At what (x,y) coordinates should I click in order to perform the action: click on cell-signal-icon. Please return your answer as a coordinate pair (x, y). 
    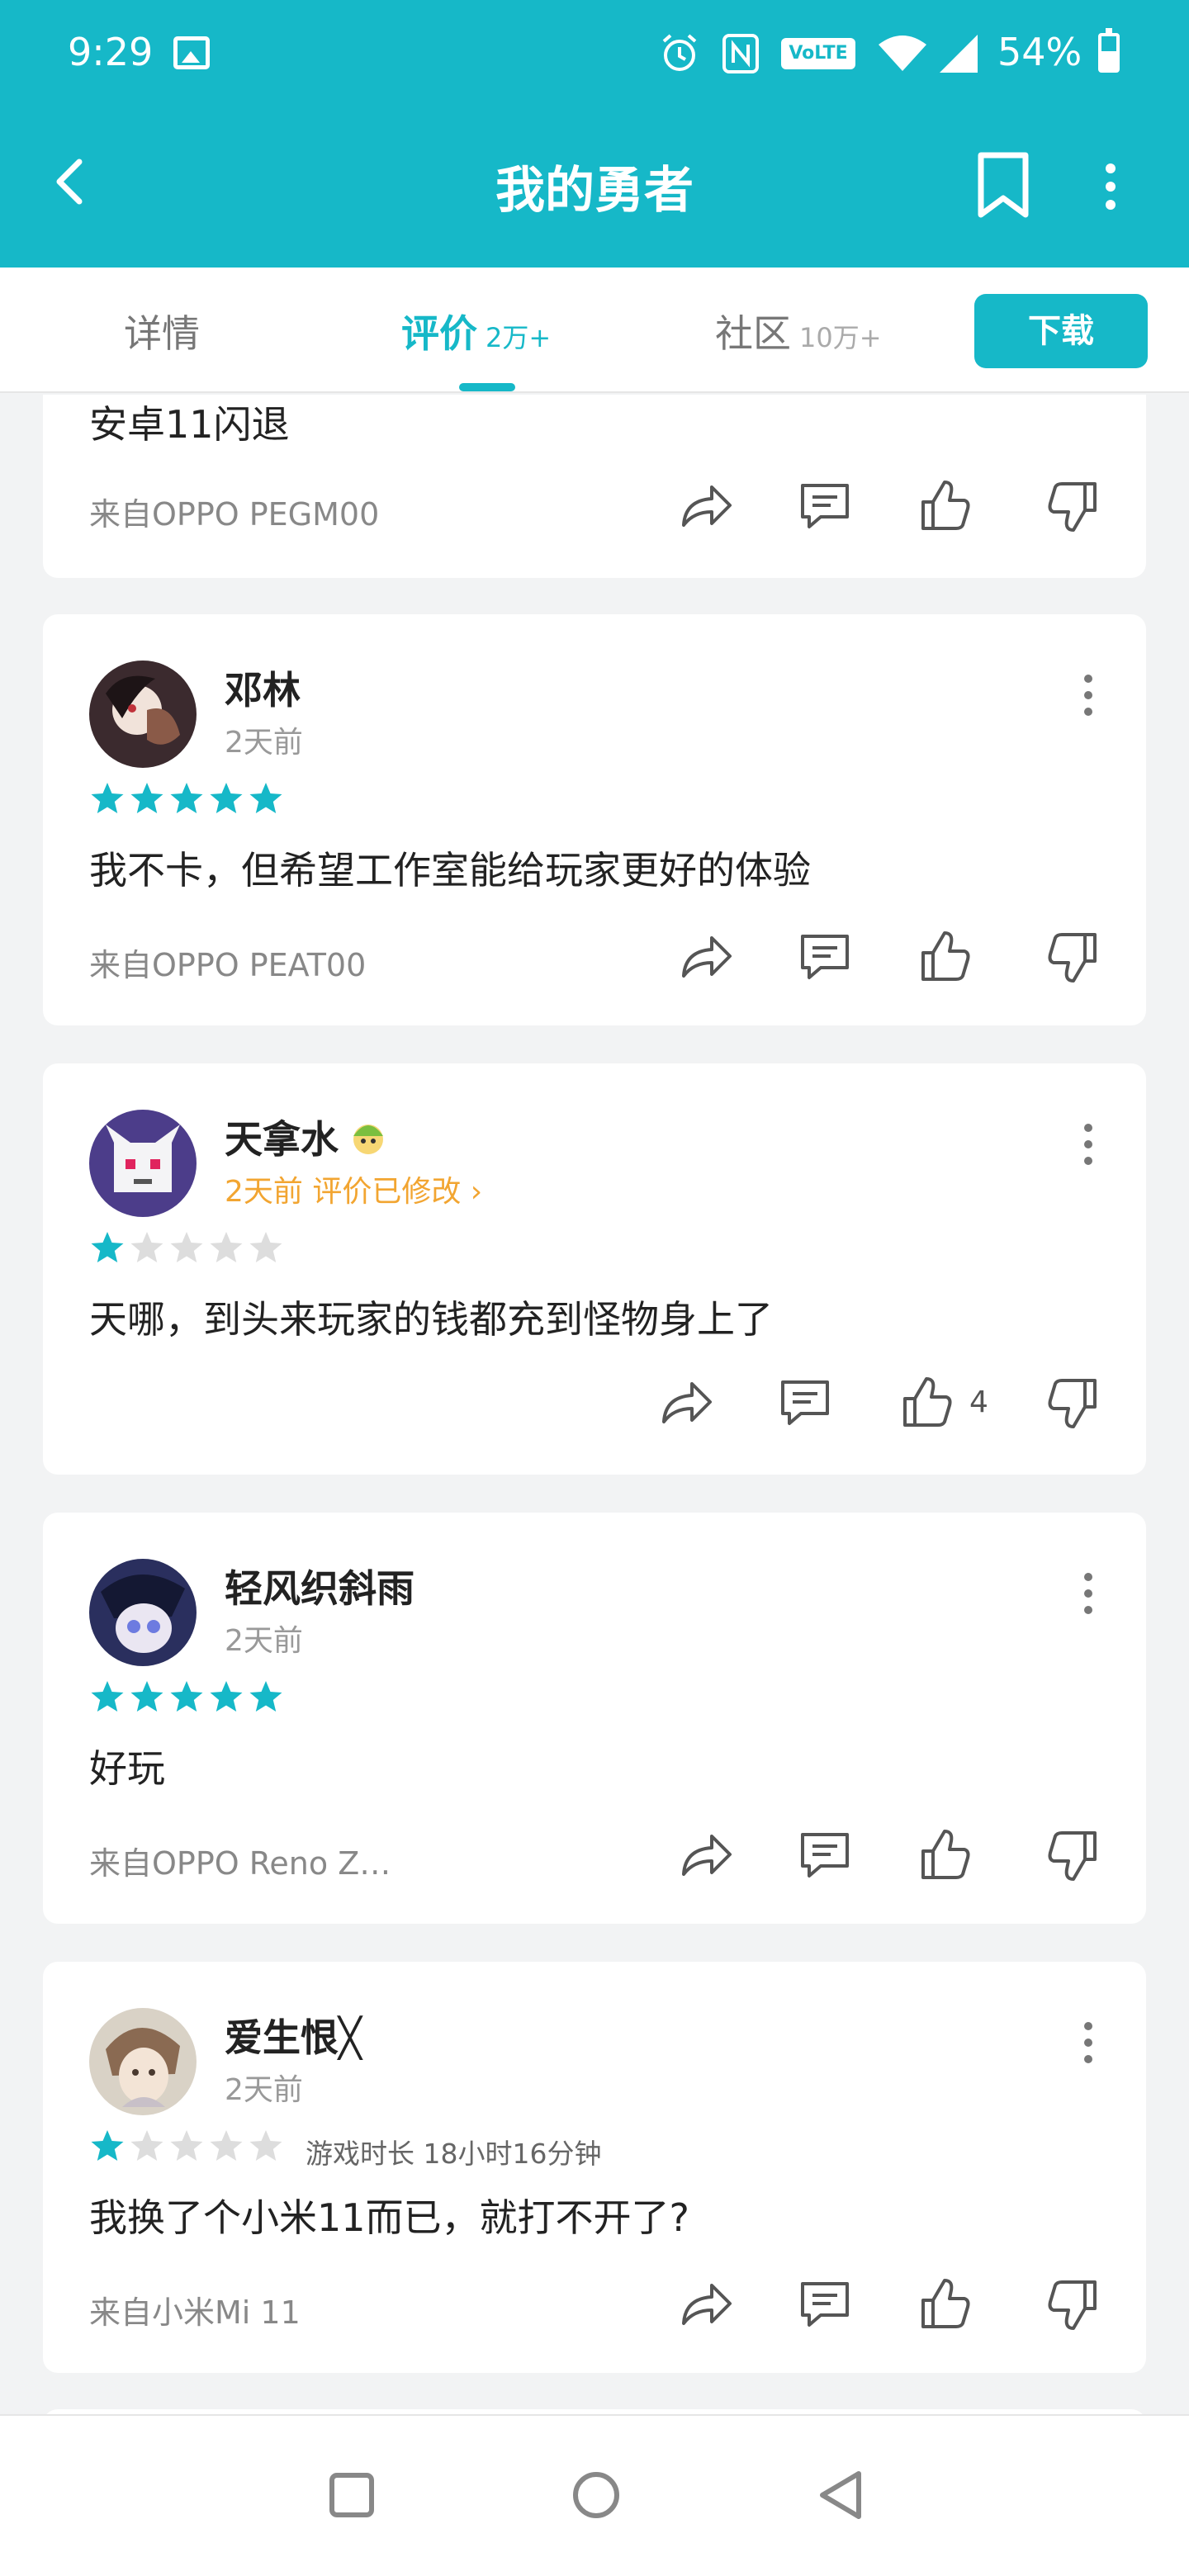
    Looking at the image, I should click on (959, 54).